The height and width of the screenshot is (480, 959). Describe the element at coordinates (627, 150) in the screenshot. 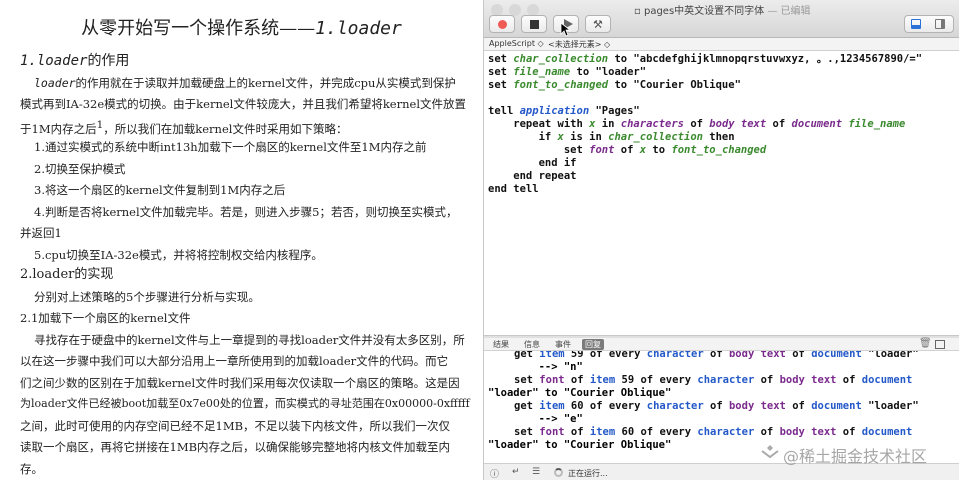

I see `code-line: set font of x to font_to_changed` at that location.